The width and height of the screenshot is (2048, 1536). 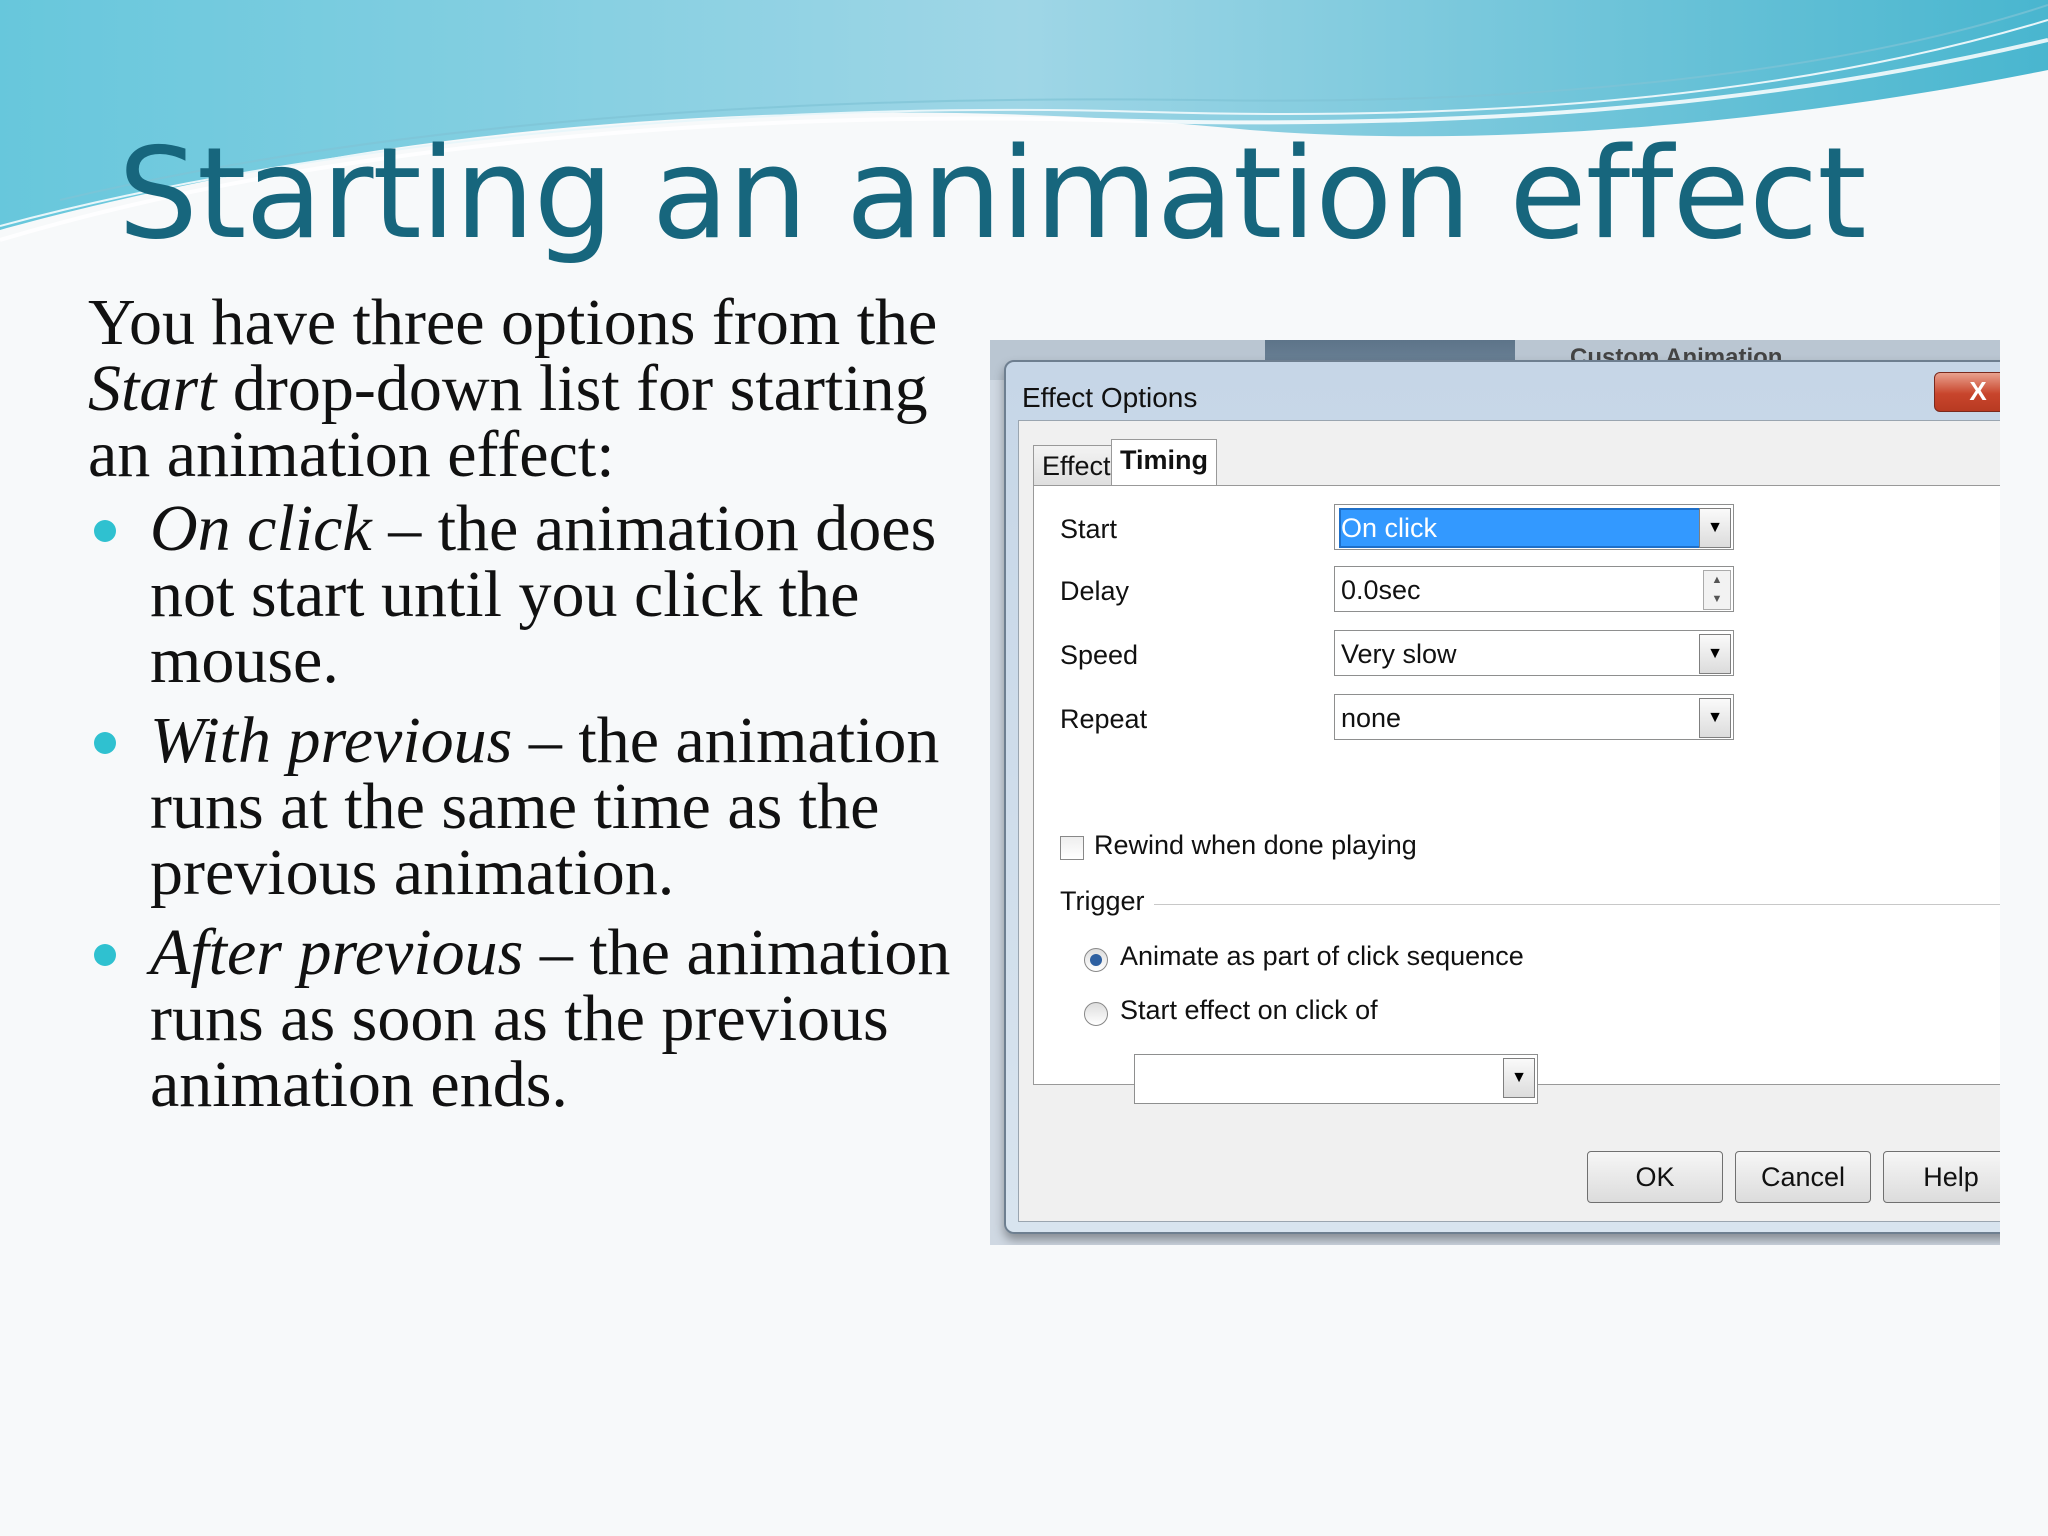 What do you see at coordinates (1164, 463) in the screenshot?
I see `tab-timing: Timing` at bounding box center [1164, 463].